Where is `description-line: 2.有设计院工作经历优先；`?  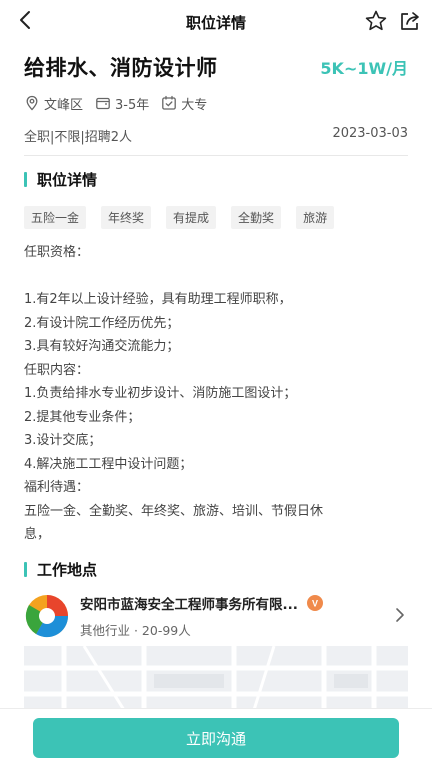
description-line: 2.有设计院工作经历优先； is located at coordinates (102, 323).